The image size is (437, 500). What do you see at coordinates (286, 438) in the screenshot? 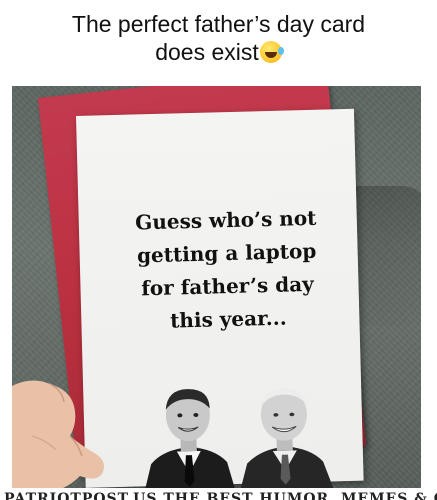
I see `right-man-figure` at bounding box center [286, 438].